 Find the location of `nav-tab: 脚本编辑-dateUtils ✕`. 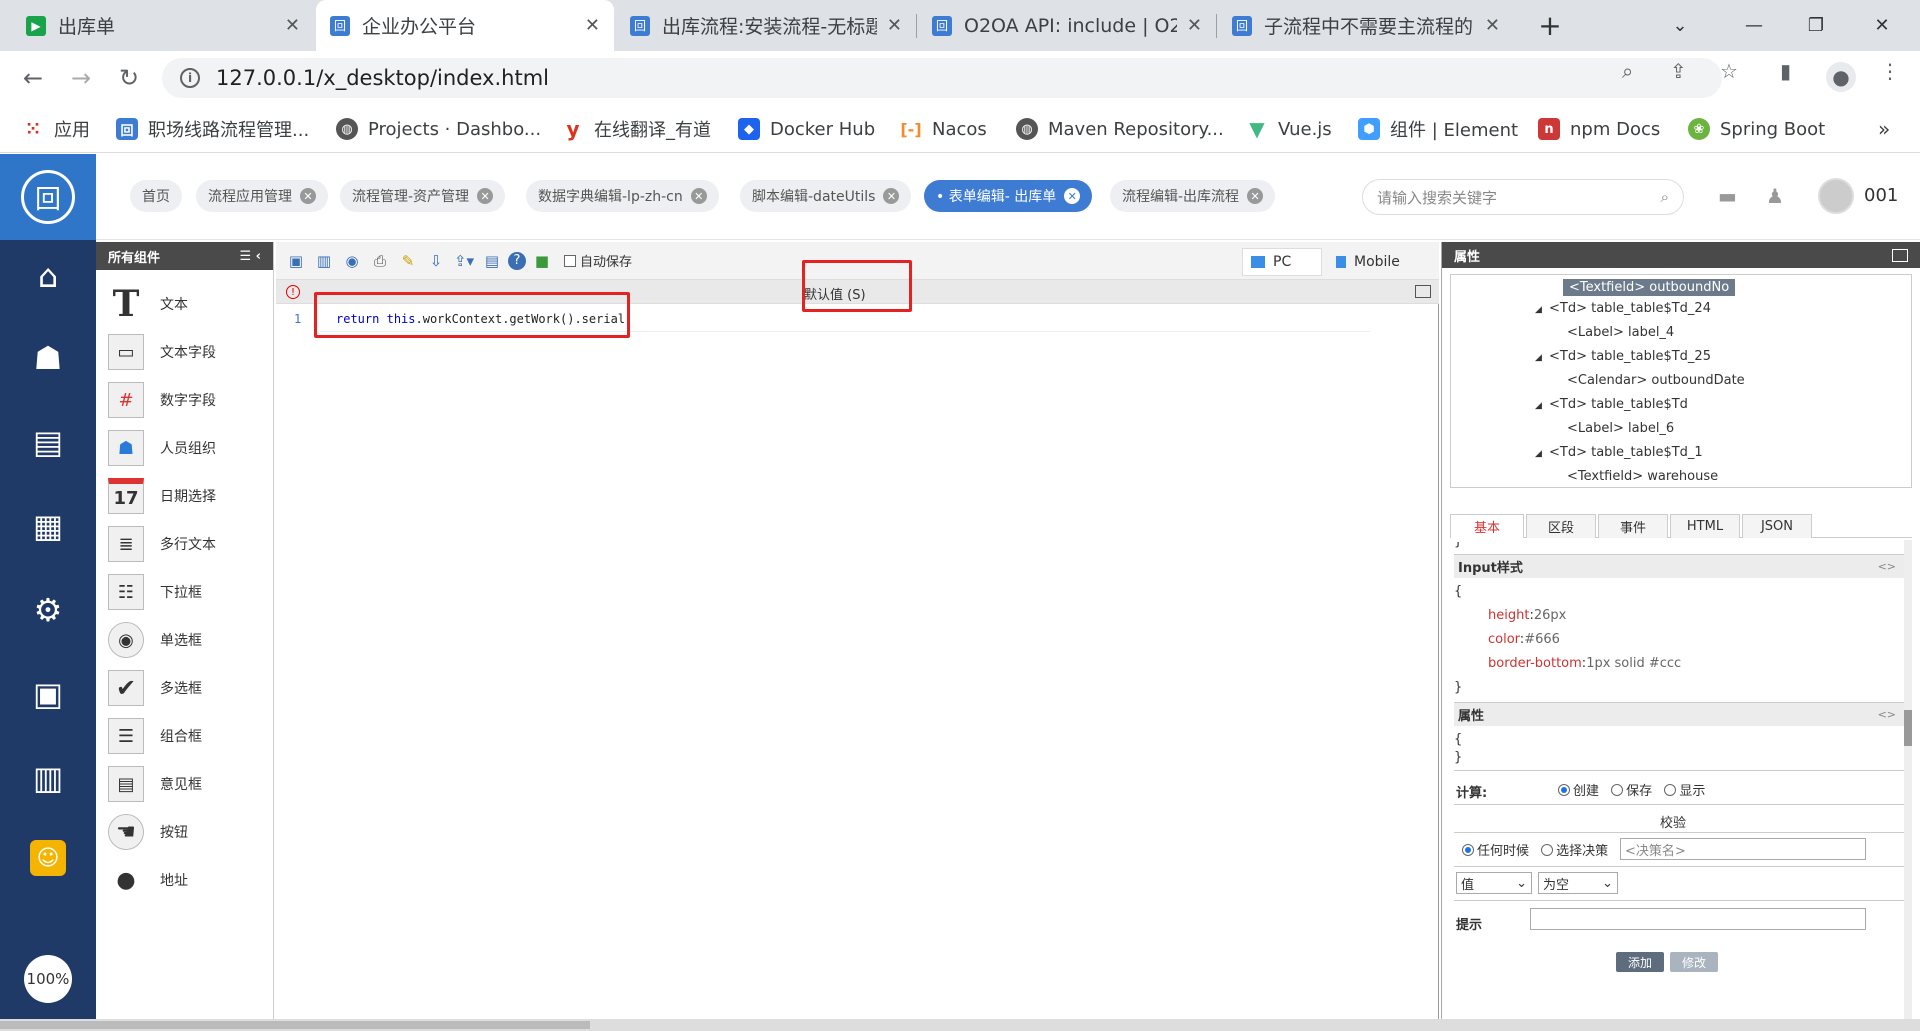

nav-tab: 脚本编辑-dateUtils ✕ is located at coordinates (826, 196).